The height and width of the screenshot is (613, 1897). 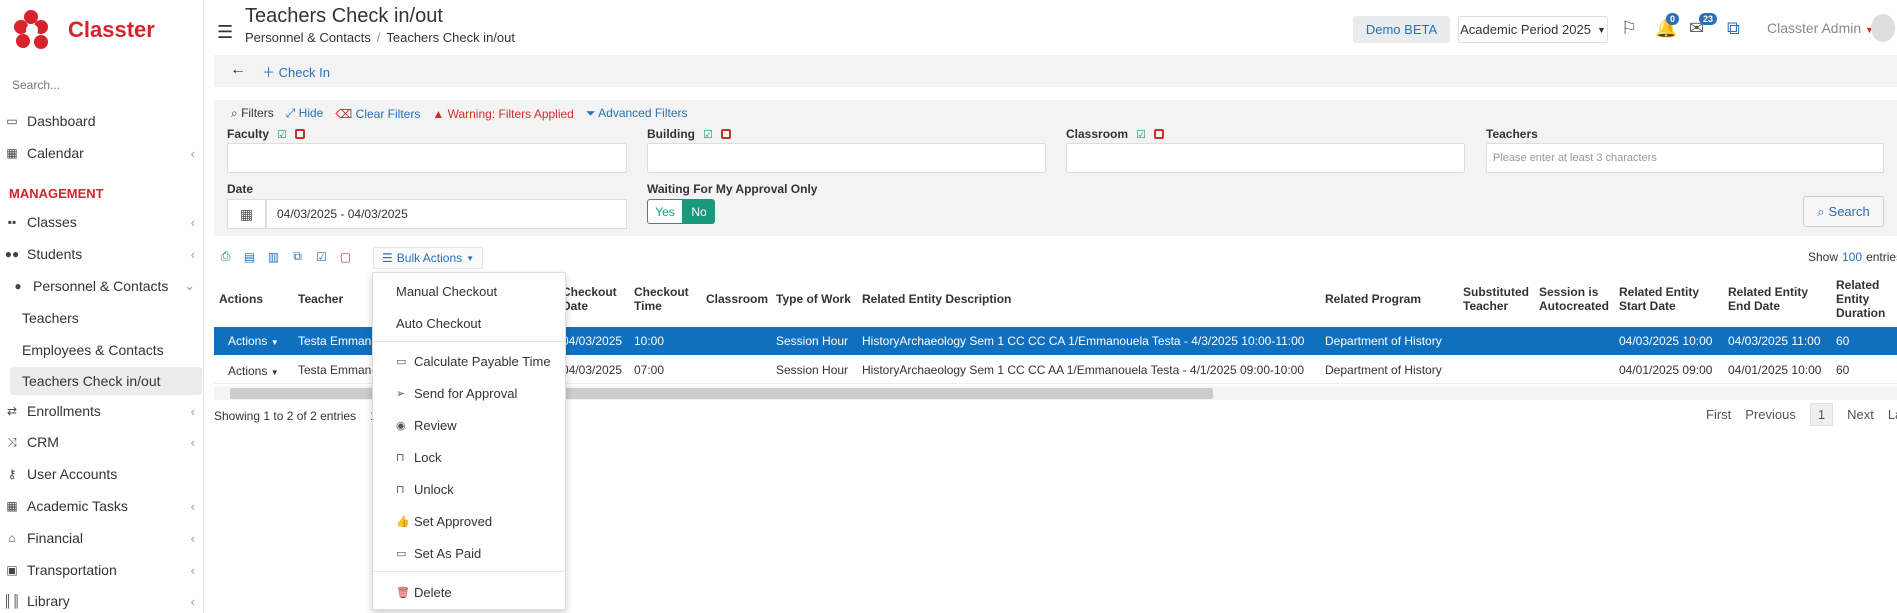 I want to click on pager-first: First, so click(x=1718, y=414).